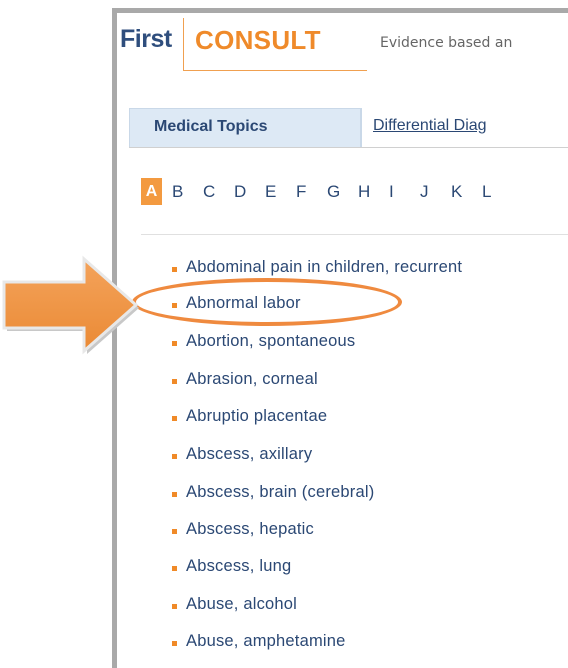 Image resolution: width=568 pixels, height=668 pixels. I want to click on arrow-right-icon, so click(70, 305).